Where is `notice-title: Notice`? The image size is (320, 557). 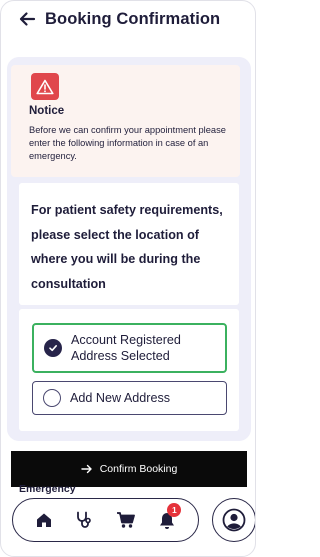
notice-title: Notice is located at coordinates (47, 111).